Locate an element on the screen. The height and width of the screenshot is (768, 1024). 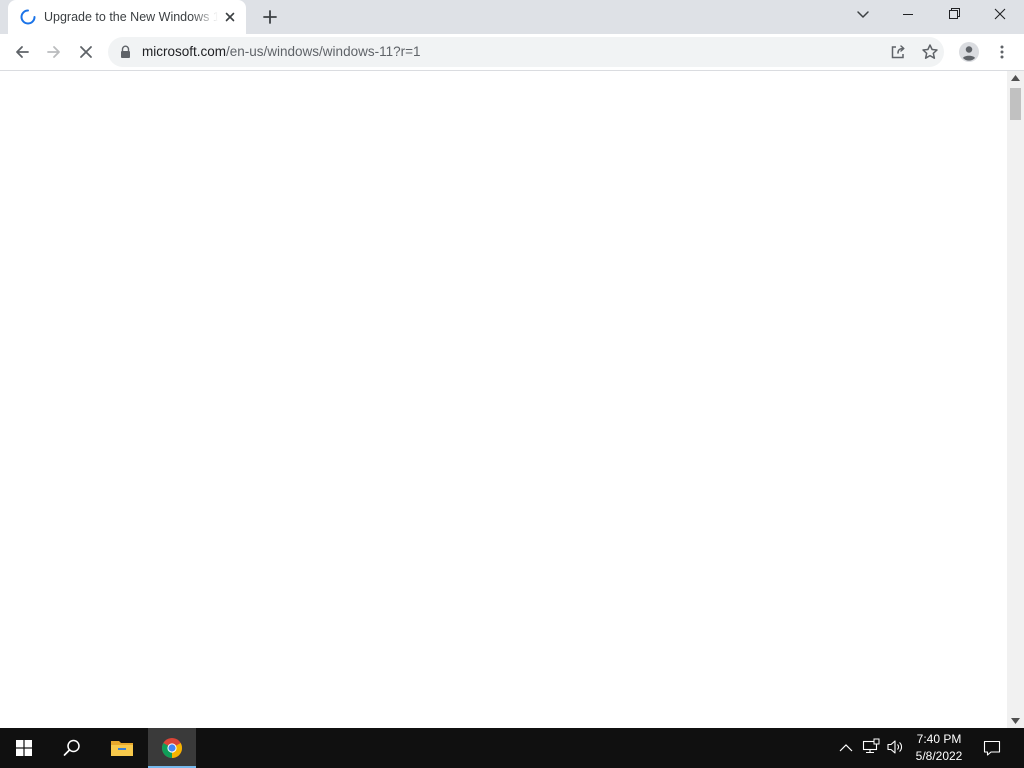
new-tab-button is located at coordinates (270, 17).